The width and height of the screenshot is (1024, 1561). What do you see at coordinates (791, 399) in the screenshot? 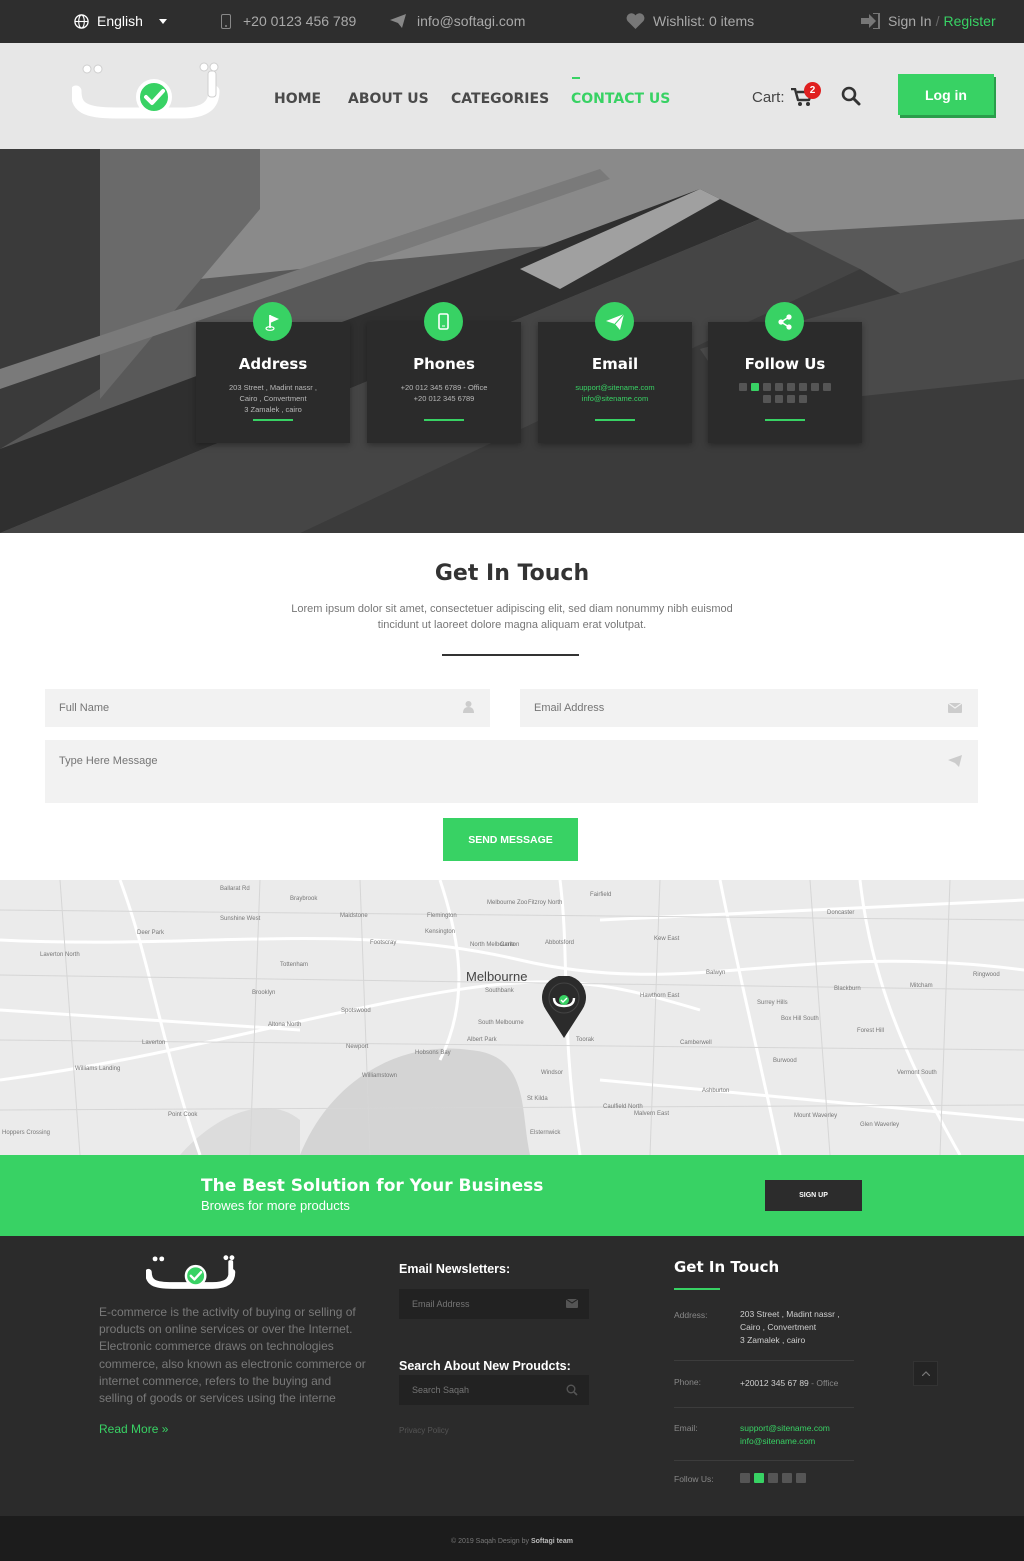
I see `instagram-icon` at bounding box center [791, 399].